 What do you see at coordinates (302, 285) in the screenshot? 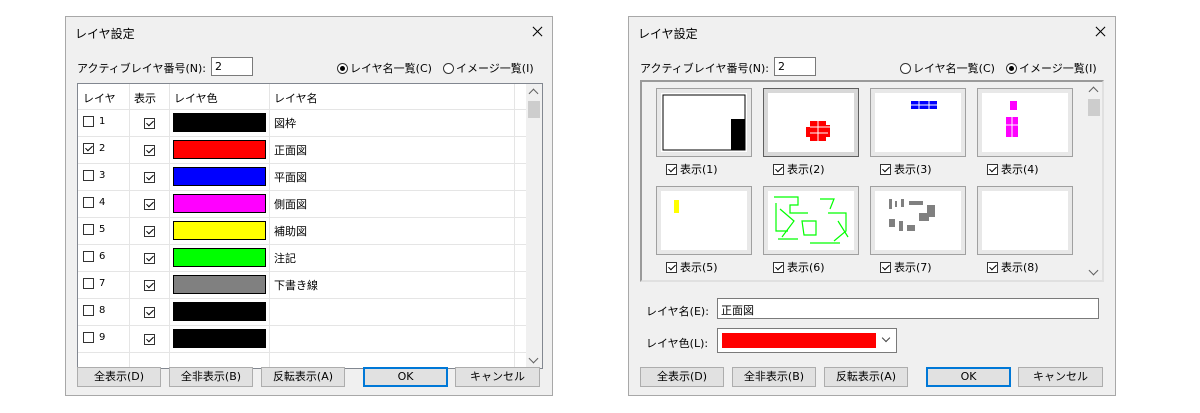
I see `table-row: 7 下書き線` at bounding box center [302, 285].